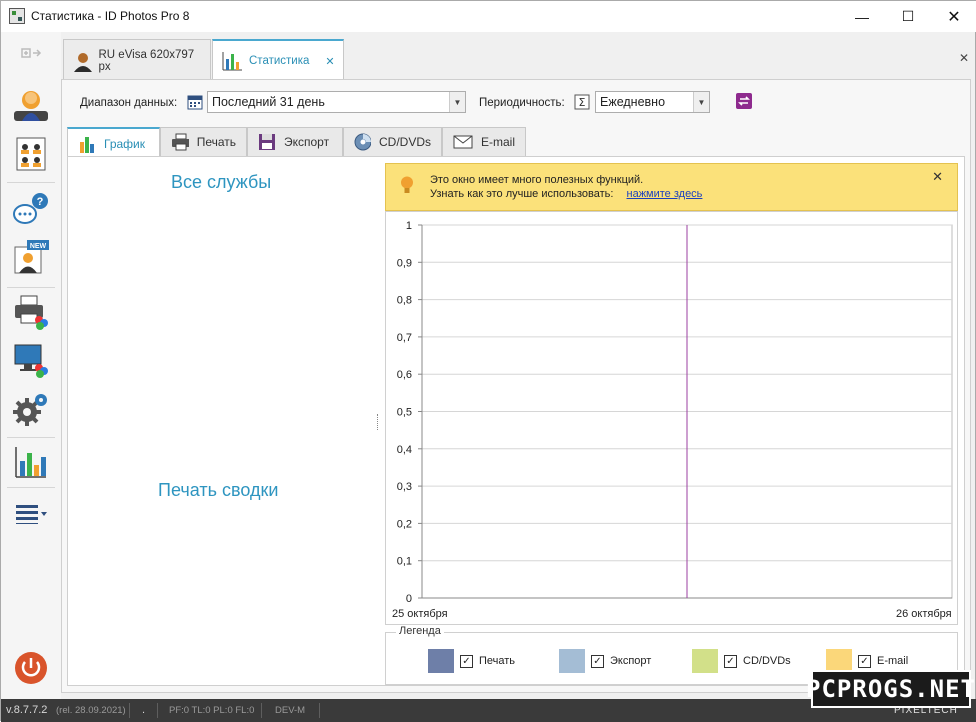  What do you see at coordinates (31, 668) in the screenshot?
I see `power-icon` at bounding box center [31, 668].